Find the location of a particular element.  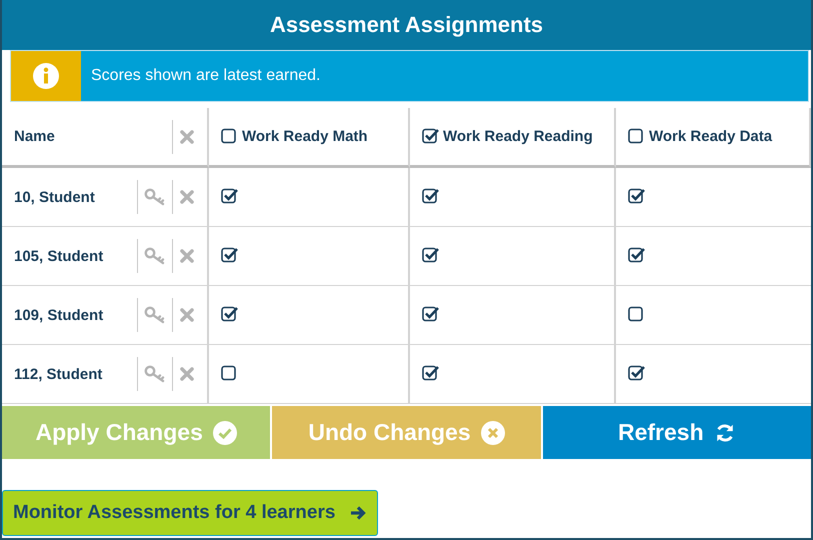

info-message: Scores shown are latest earned. is located at coordinates (205, 76).